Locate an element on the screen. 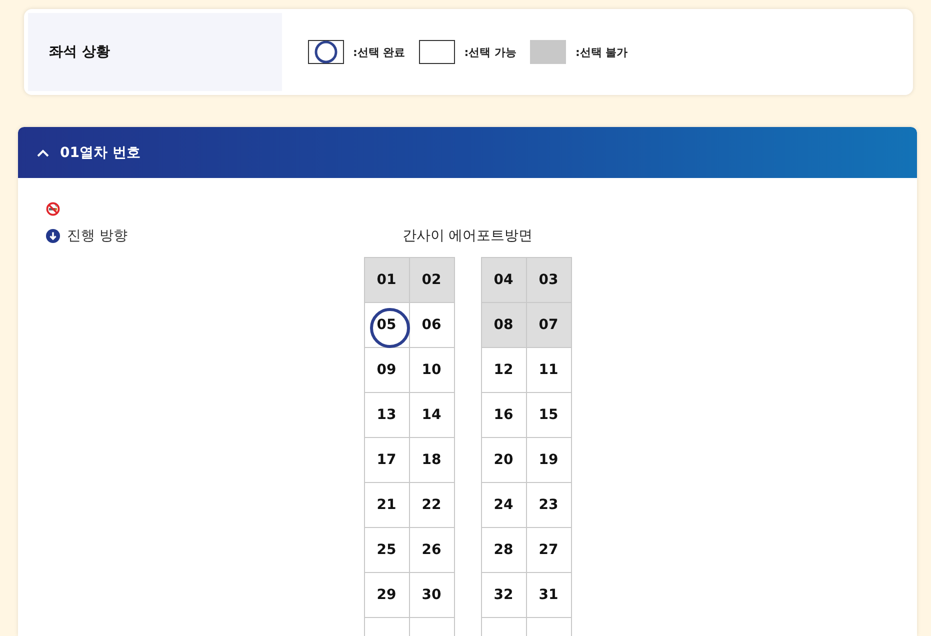  seat: 22 is located at coordinates (432, 505).